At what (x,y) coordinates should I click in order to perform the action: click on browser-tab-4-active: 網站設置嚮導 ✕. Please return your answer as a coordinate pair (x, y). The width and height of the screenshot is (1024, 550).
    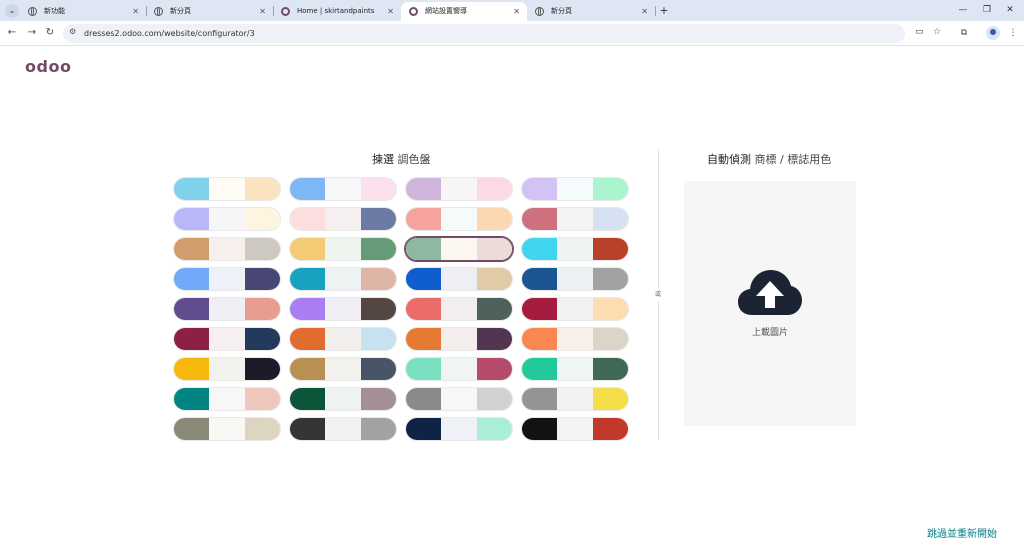
    Looking at the image, I should click on (464, 11).